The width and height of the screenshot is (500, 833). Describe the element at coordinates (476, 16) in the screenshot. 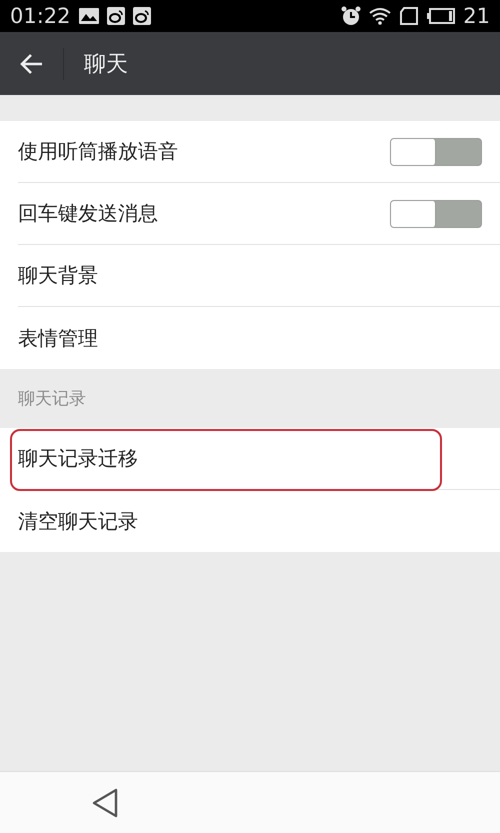

I see `battery-level: 21` at that location.